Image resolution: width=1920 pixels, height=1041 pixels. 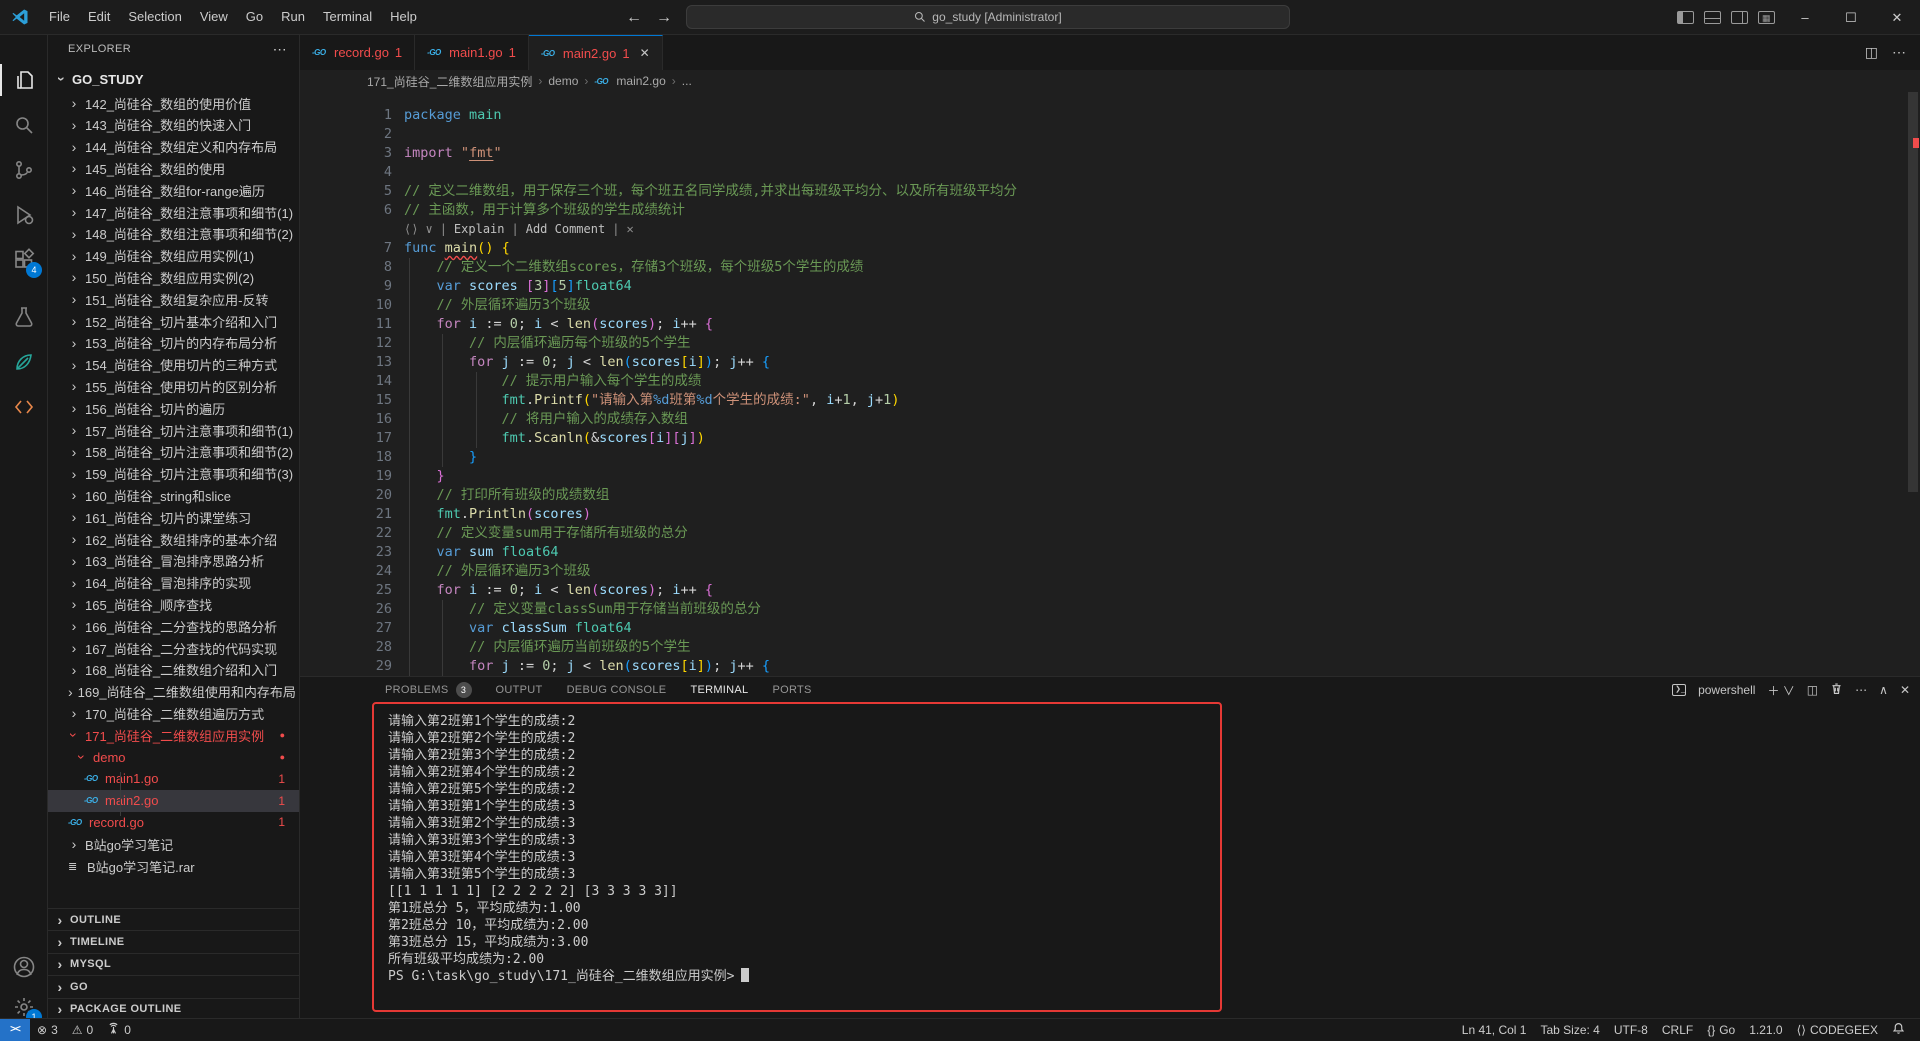 I want to click on codegeex-view-icon, so click(x=24, y=407).